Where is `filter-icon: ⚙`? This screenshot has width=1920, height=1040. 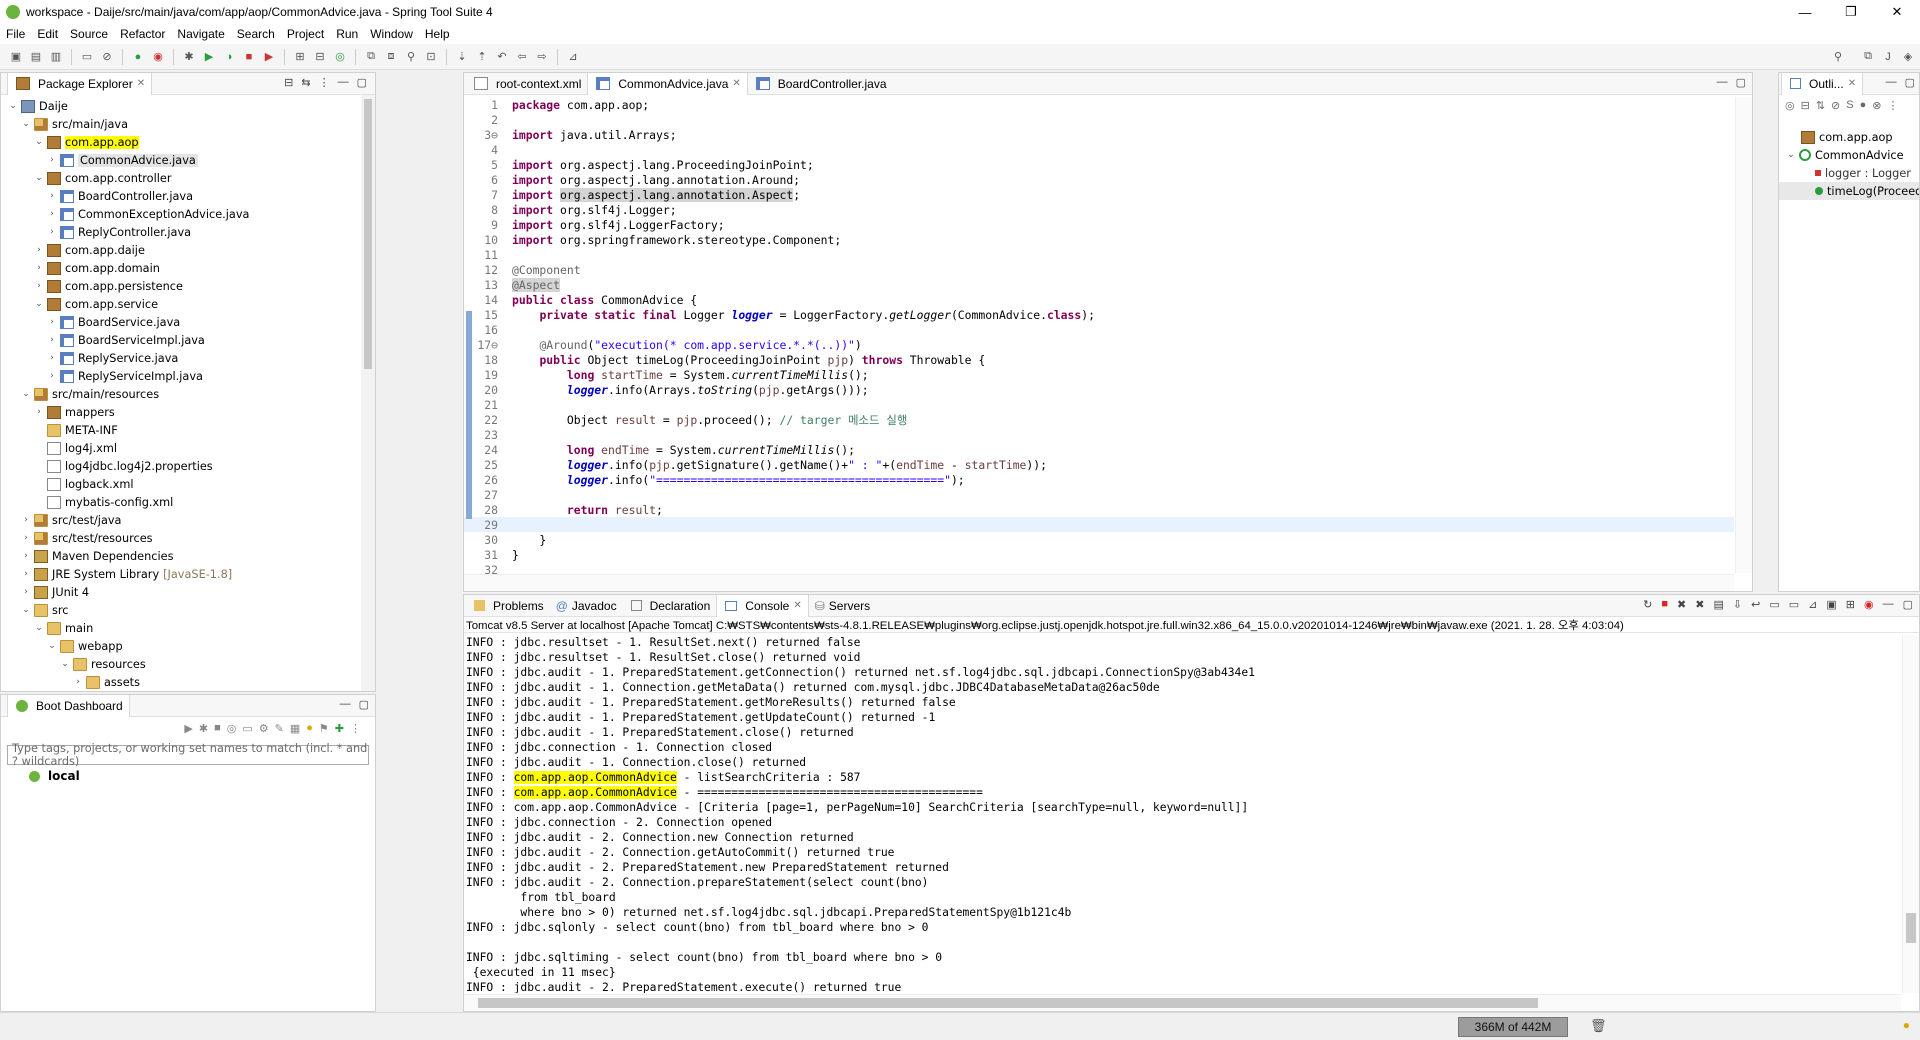 filter-icon: ⚙ is located at coordinates (264, 728).